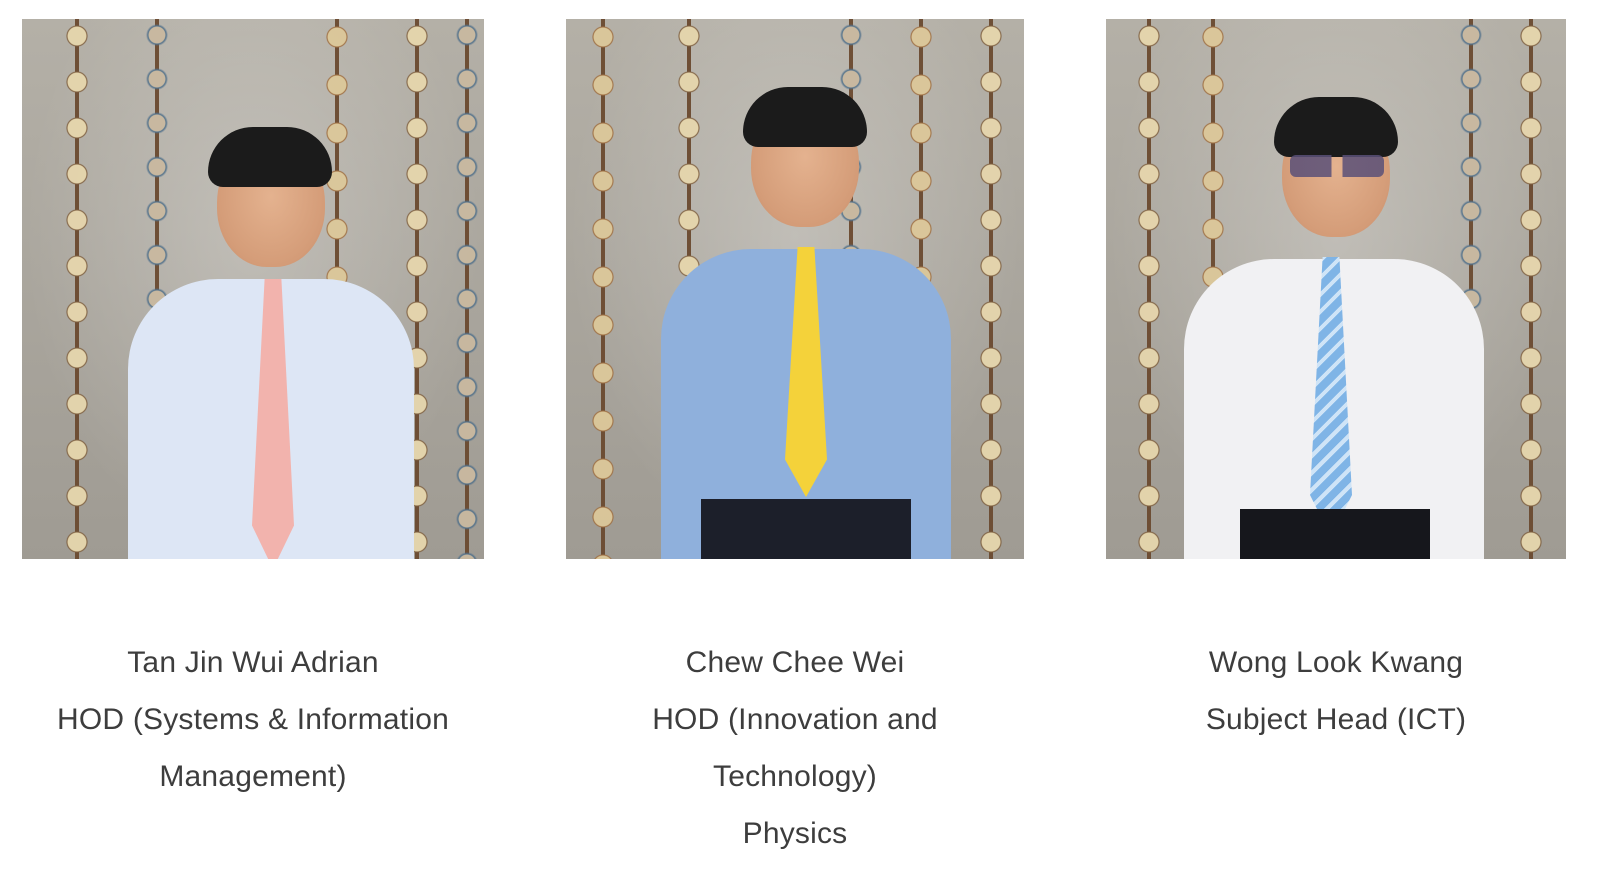 Image resolution: width=1600 pixels, height=882 pixels. What do you see at coordinates (795, 776) in the screenshot?
I see `staff-role-line: Technology)` at bounding box center [795, 776].